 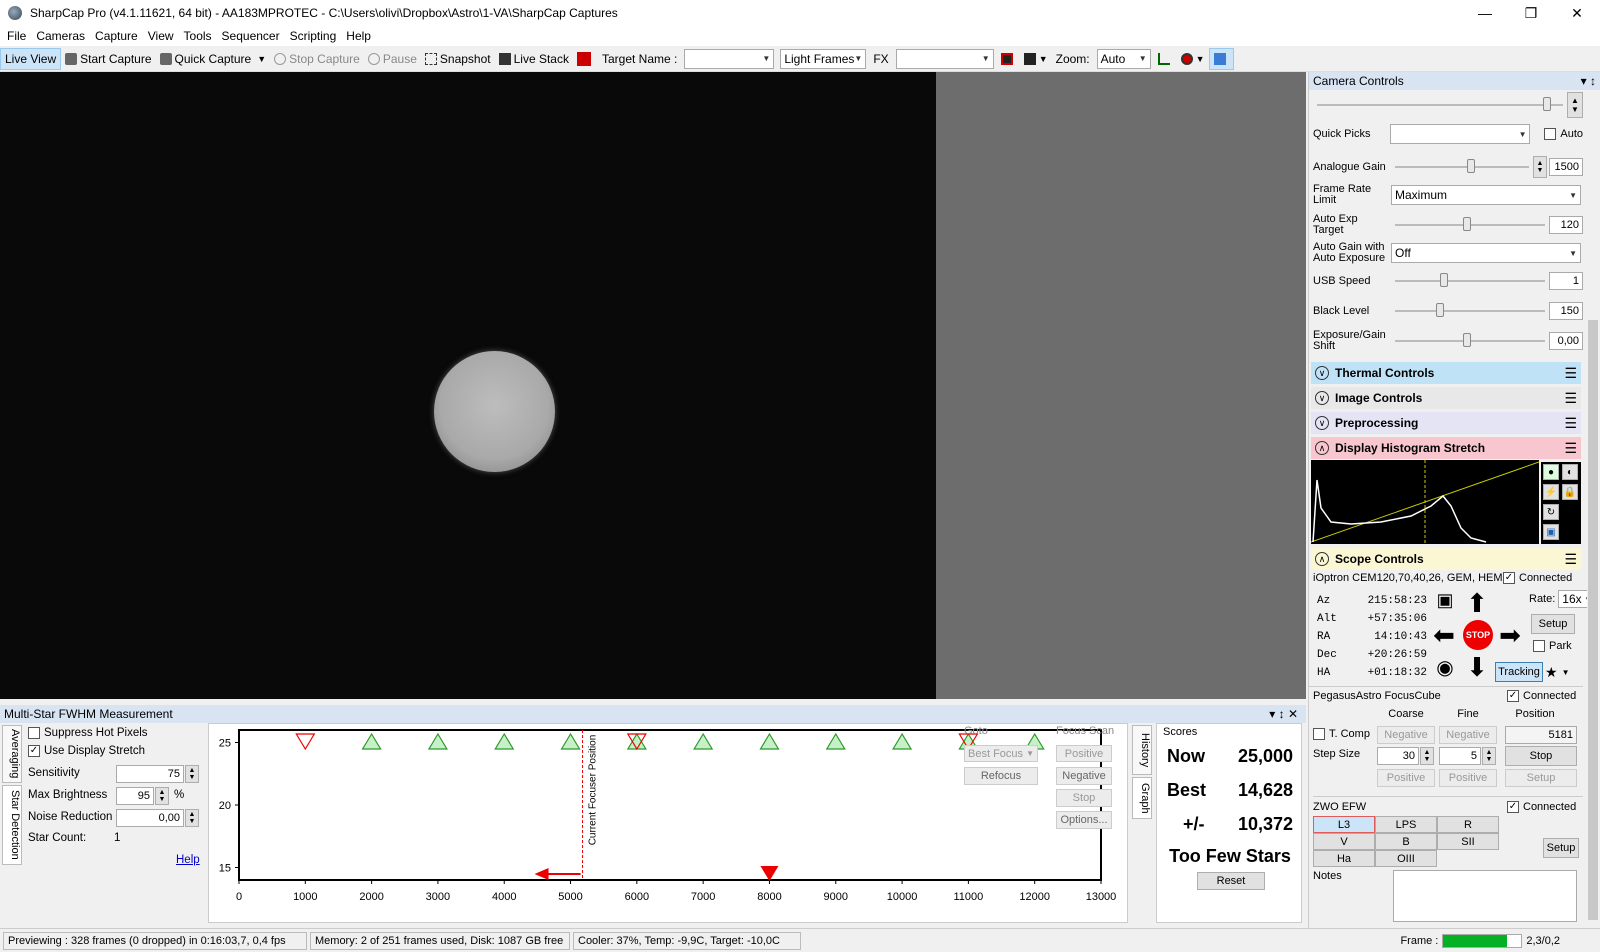 I want to click on filter-r: R, so click(x=1468, y=824).